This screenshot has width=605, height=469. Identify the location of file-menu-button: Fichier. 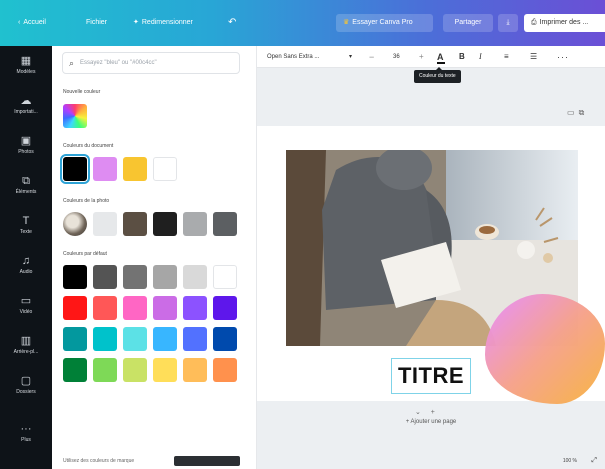
(96, 23).